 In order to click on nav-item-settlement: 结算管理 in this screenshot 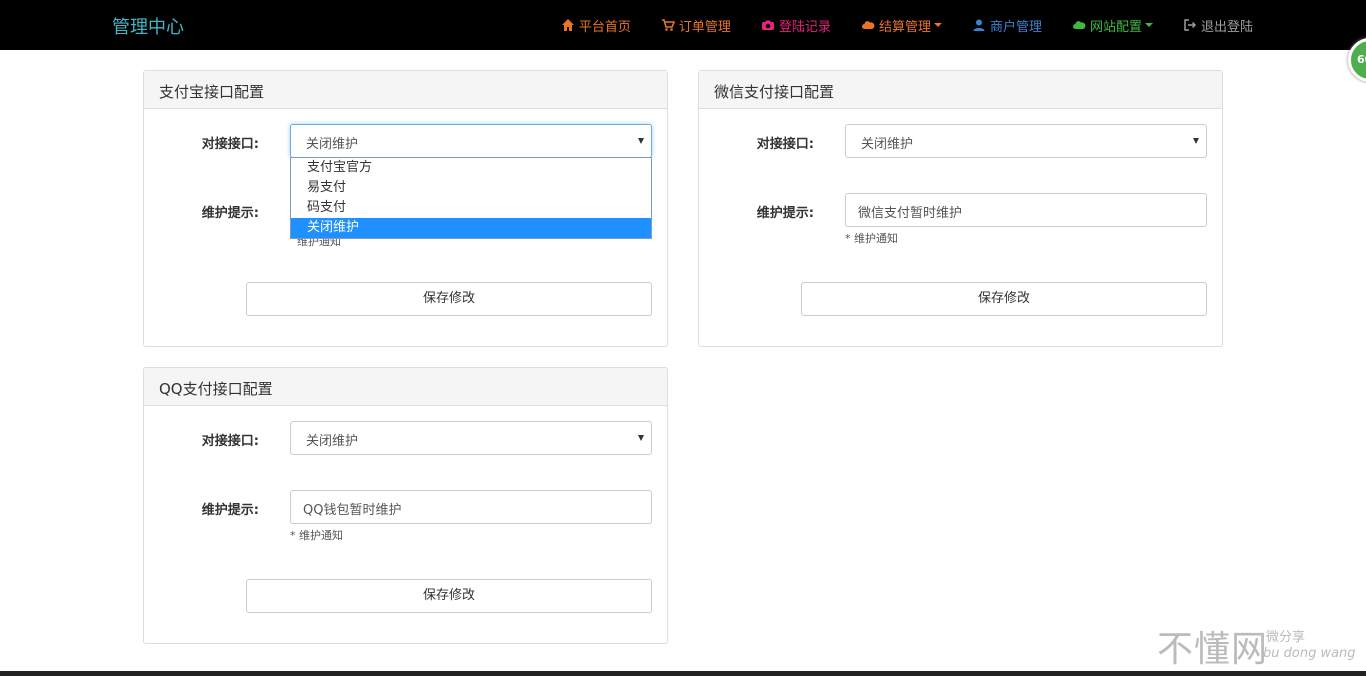, I will do `click(901, 25)`.